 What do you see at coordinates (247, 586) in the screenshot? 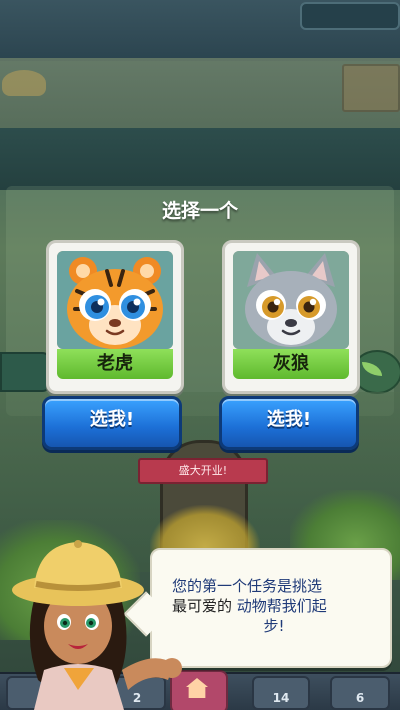
I see `dialog-line-1: 您的第一个任务是挑选` at bounding box center [247, 586].